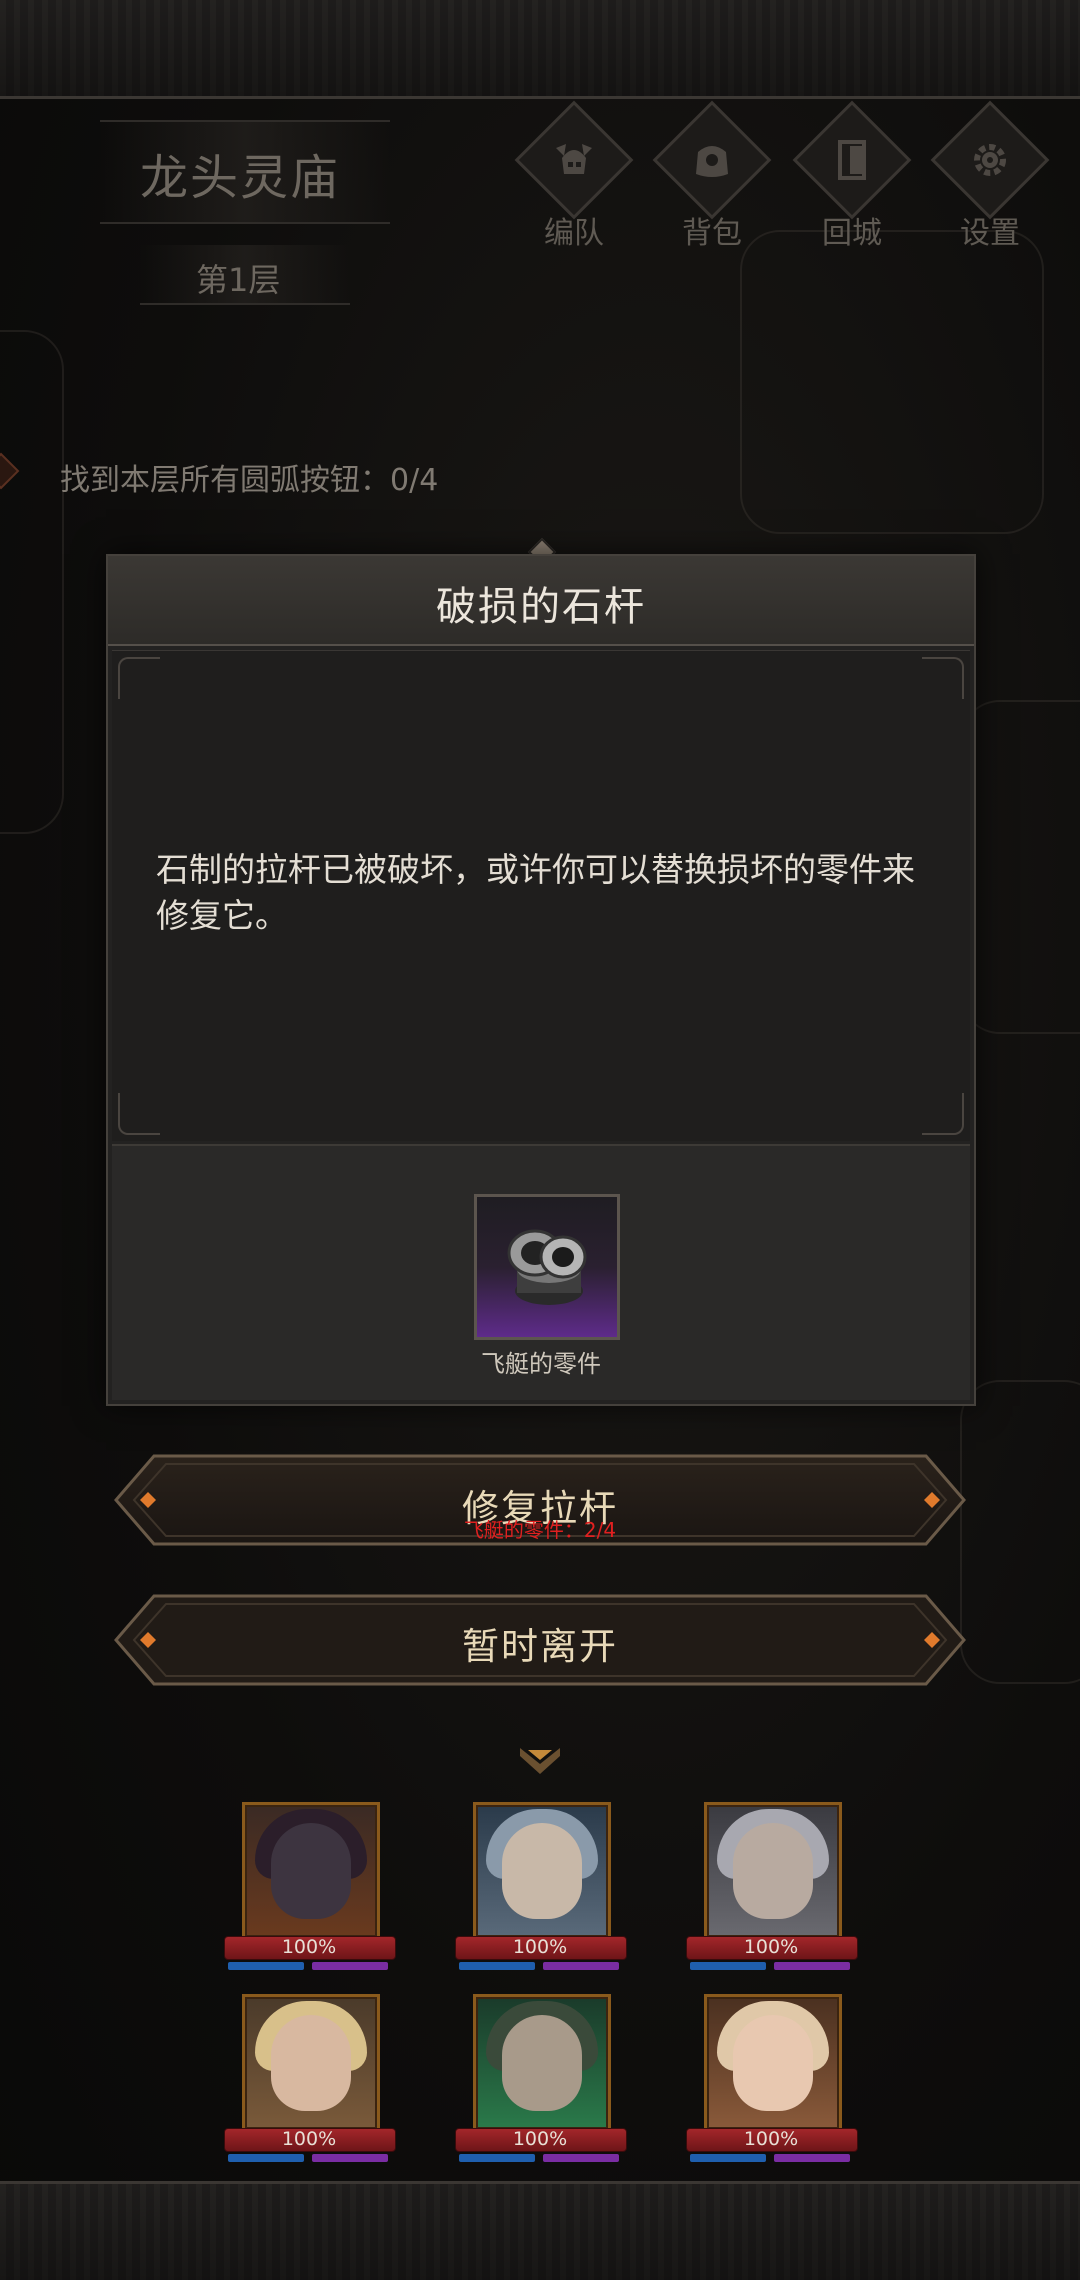 Image resolution: width=1080 pixels, height=2280 pixels. Describe the element at coordinates (540, 1646) in the screenshot. I see `leave-label: 暂时离开` at that location.